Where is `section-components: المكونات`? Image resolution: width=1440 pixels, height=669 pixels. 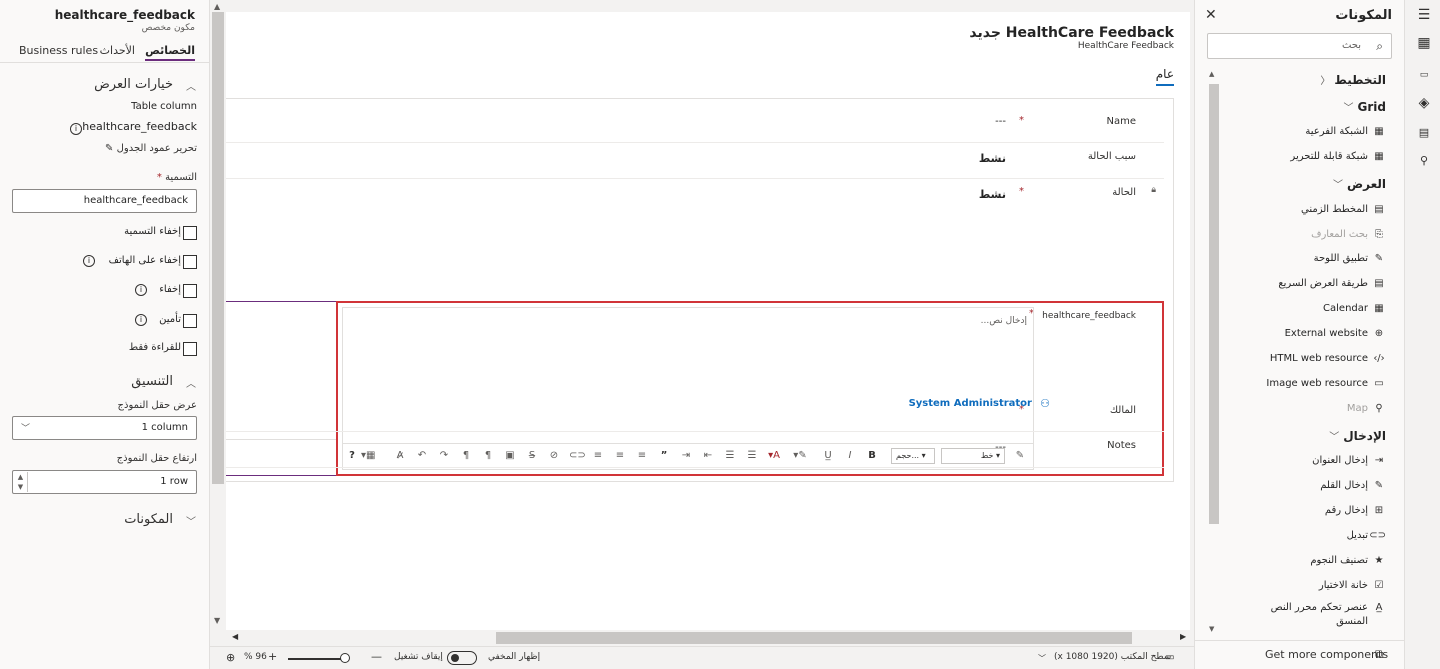
section-components: المكونات is located at coordinates (148, 519).